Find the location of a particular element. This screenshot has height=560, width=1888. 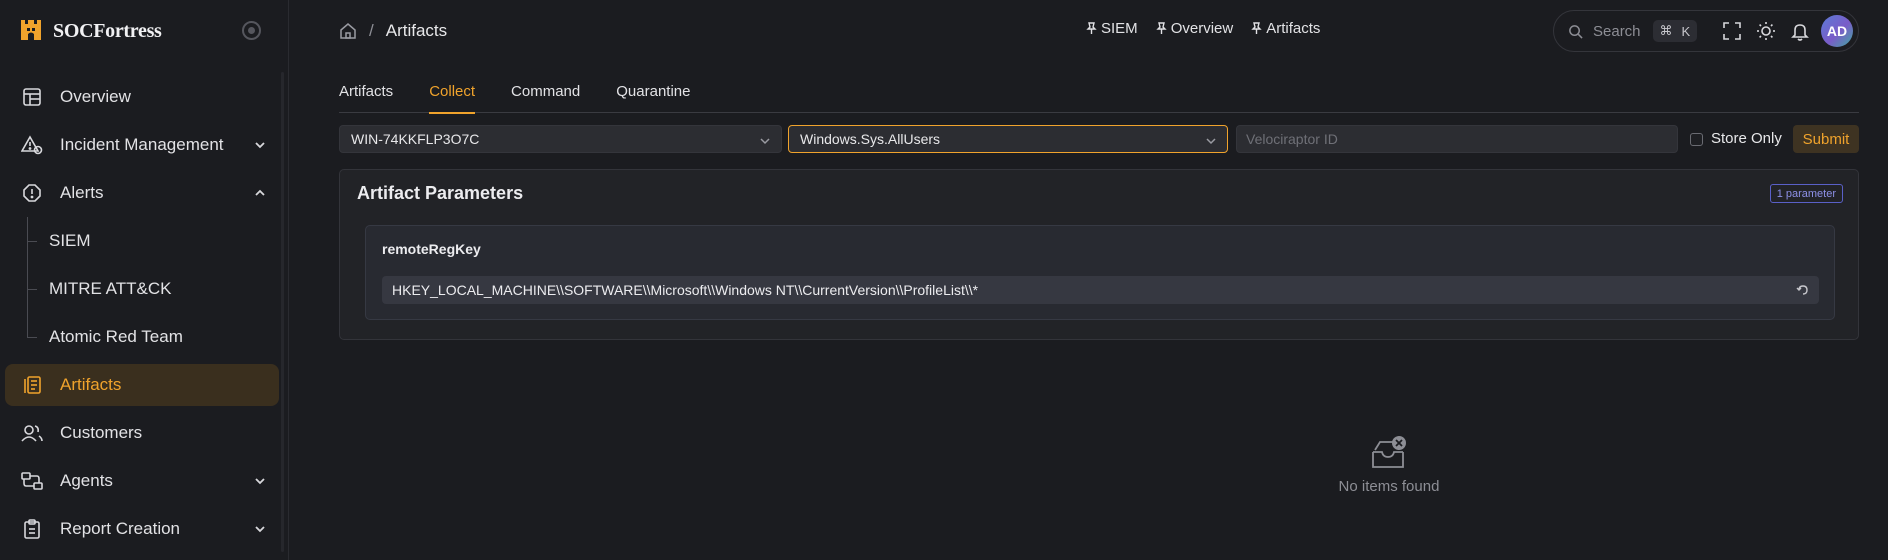

customers-icon is located at coordinates (32, 433).